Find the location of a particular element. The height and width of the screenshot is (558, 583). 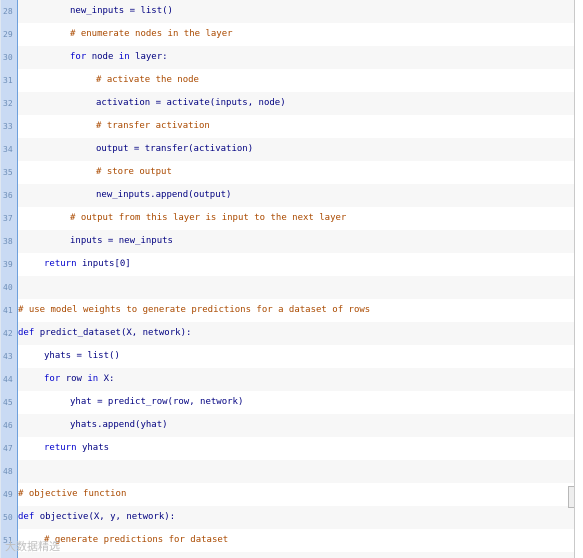

code-token: new_inputs = list() is located at coordinates (121, 11).